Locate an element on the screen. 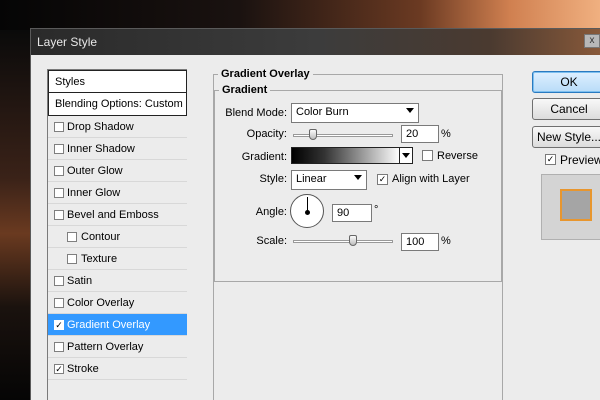 This screenshot has width=600, height=400. inner-shadow-checkbox is located at coordinates (59, 149).